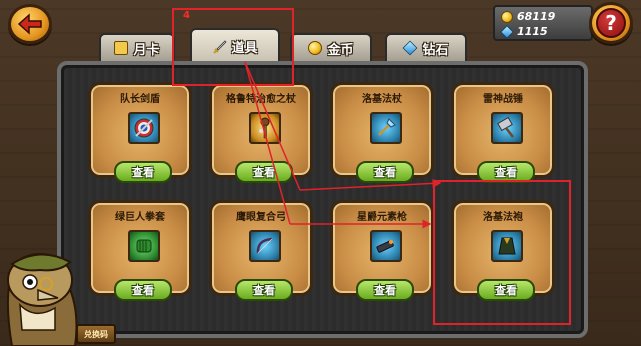 Image resolution: width=641 pixels, height=346 pixels. What do you see at coordinates (140, 217) in the screenshot?
I see `item-name: 绿巨人拳套` at bounding box center [140, 217].